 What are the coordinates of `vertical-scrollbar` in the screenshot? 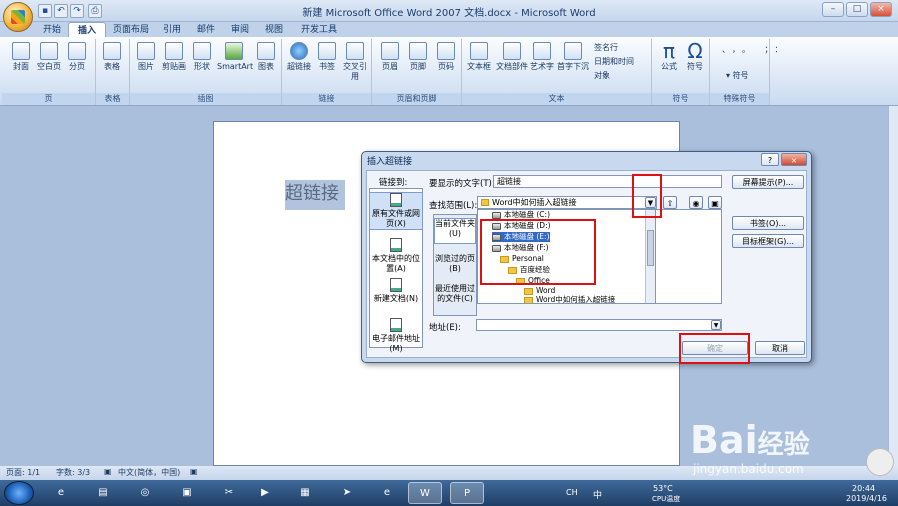 It's located at (893, 286).